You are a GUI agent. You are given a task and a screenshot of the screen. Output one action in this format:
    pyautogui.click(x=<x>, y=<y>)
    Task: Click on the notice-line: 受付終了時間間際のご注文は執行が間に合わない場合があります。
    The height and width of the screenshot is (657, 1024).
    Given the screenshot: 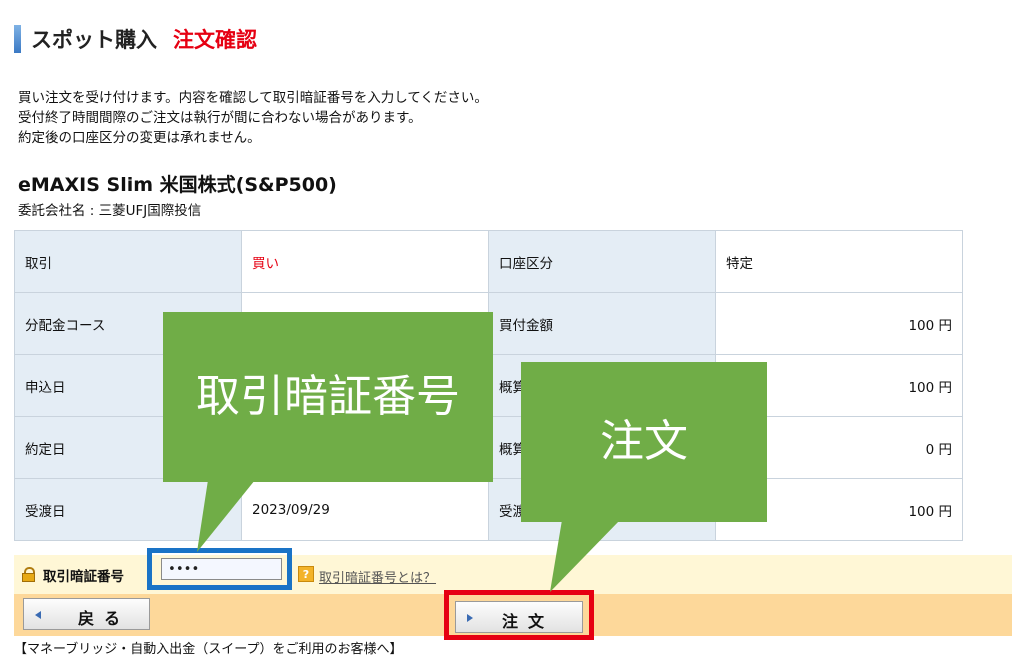 What is the action you would take?
    pyautogui.click(x=220, y=118)
    